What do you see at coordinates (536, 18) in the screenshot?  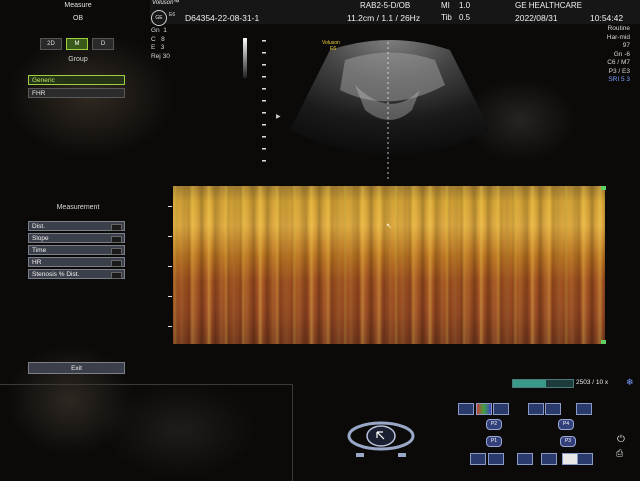 I see `exam-date: 2022/08/31` at bounding box center [536, 18].